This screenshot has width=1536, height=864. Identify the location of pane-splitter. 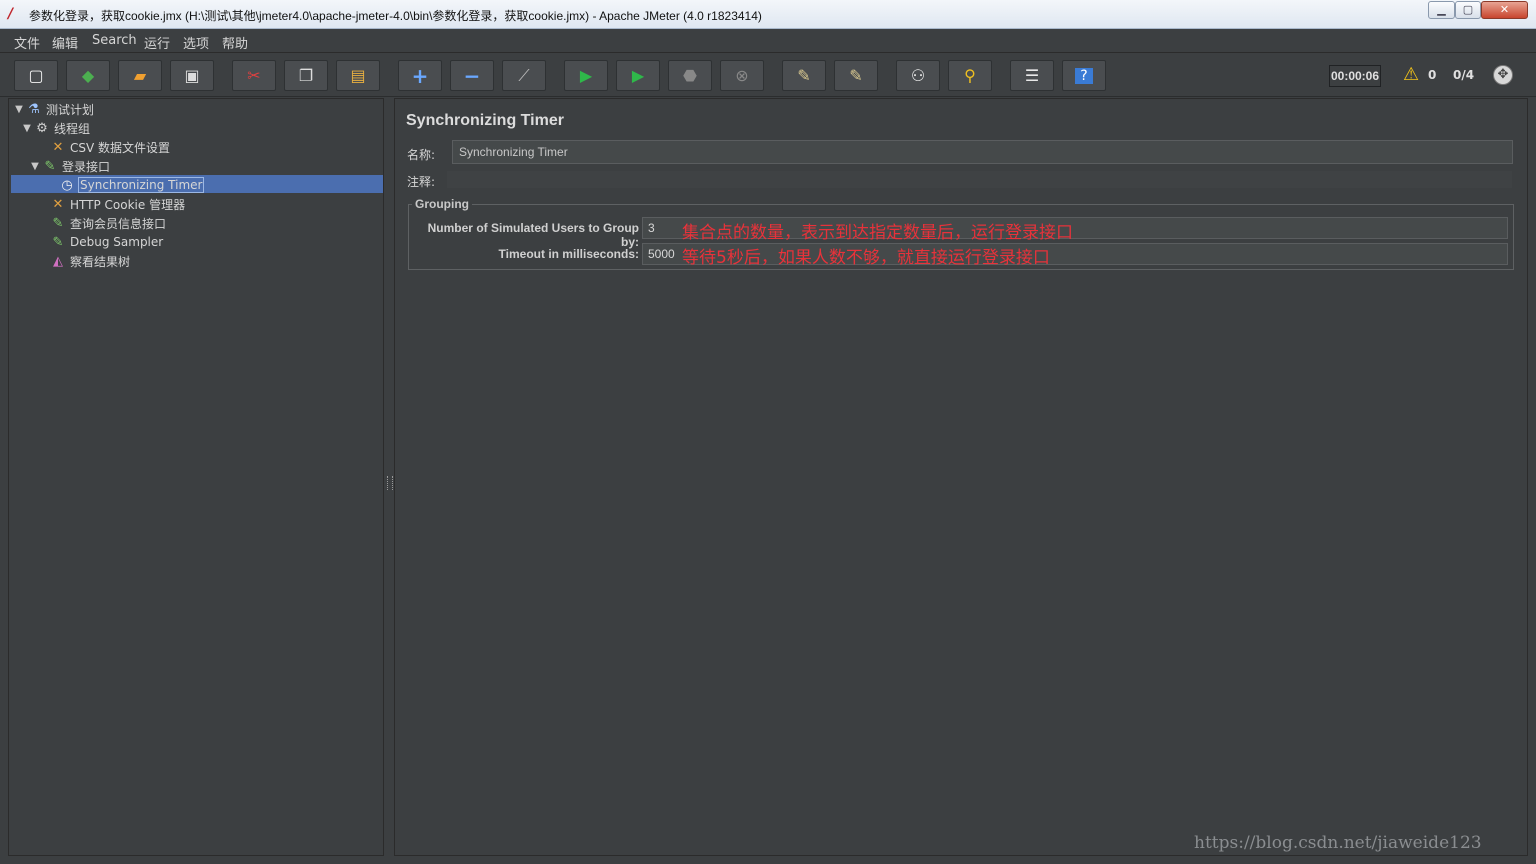
(389, 477).